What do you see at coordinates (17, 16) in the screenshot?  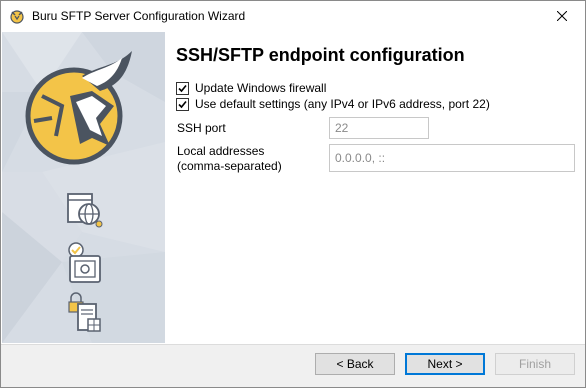 I see `app-logo-icon` at bounding box center [17, 16].